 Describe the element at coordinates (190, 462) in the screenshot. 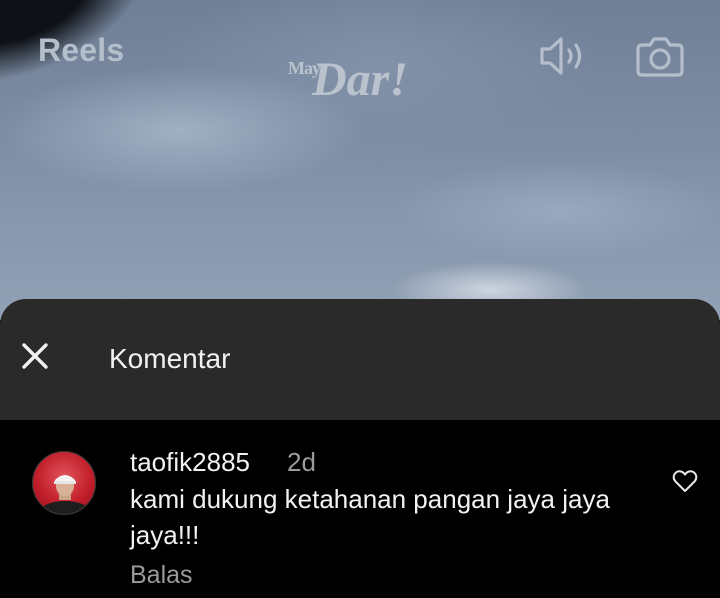

I see `comment-username: taofik2885` at that location.